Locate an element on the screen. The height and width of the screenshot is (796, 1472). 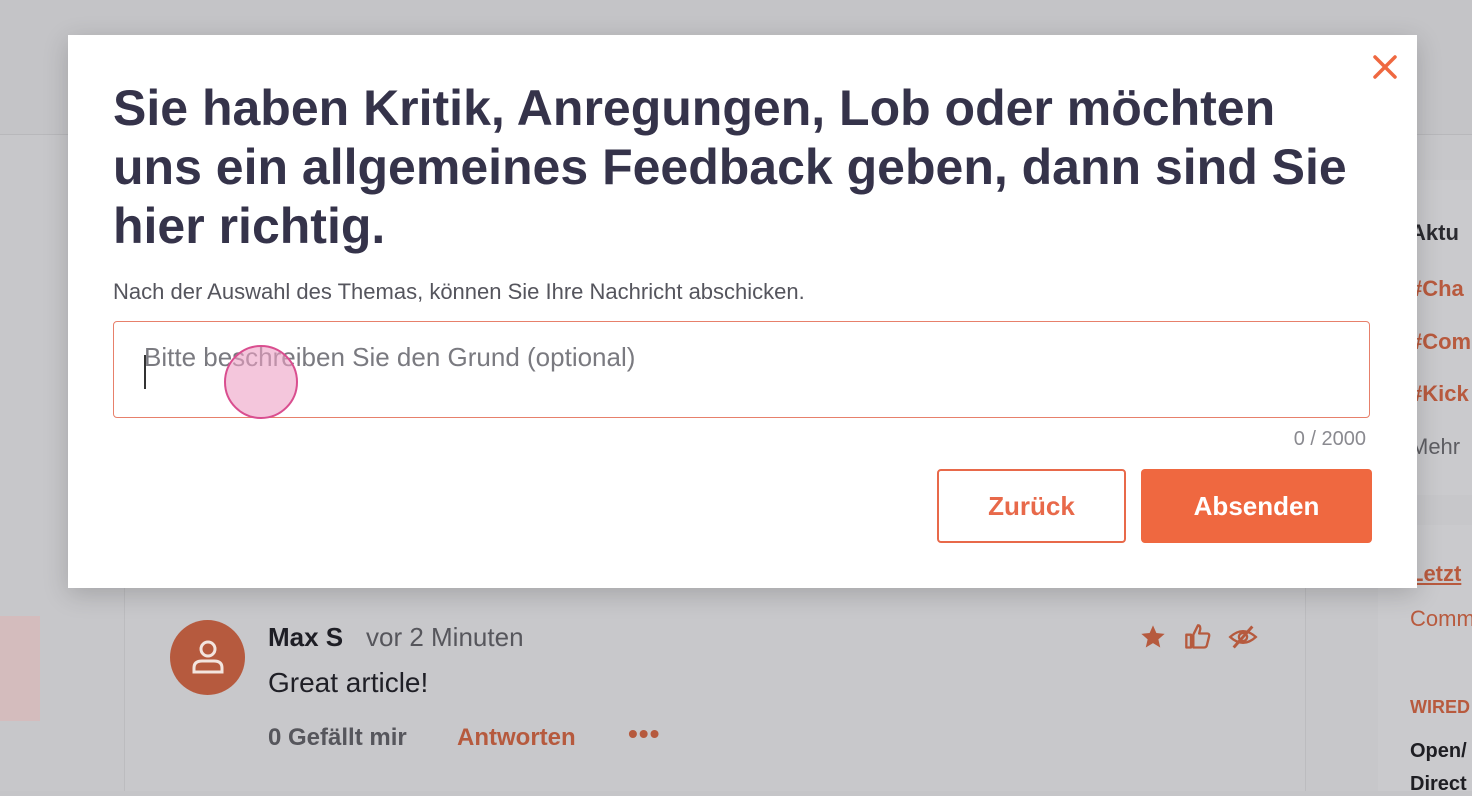
close-icon is located at coordinates (1385, 67).